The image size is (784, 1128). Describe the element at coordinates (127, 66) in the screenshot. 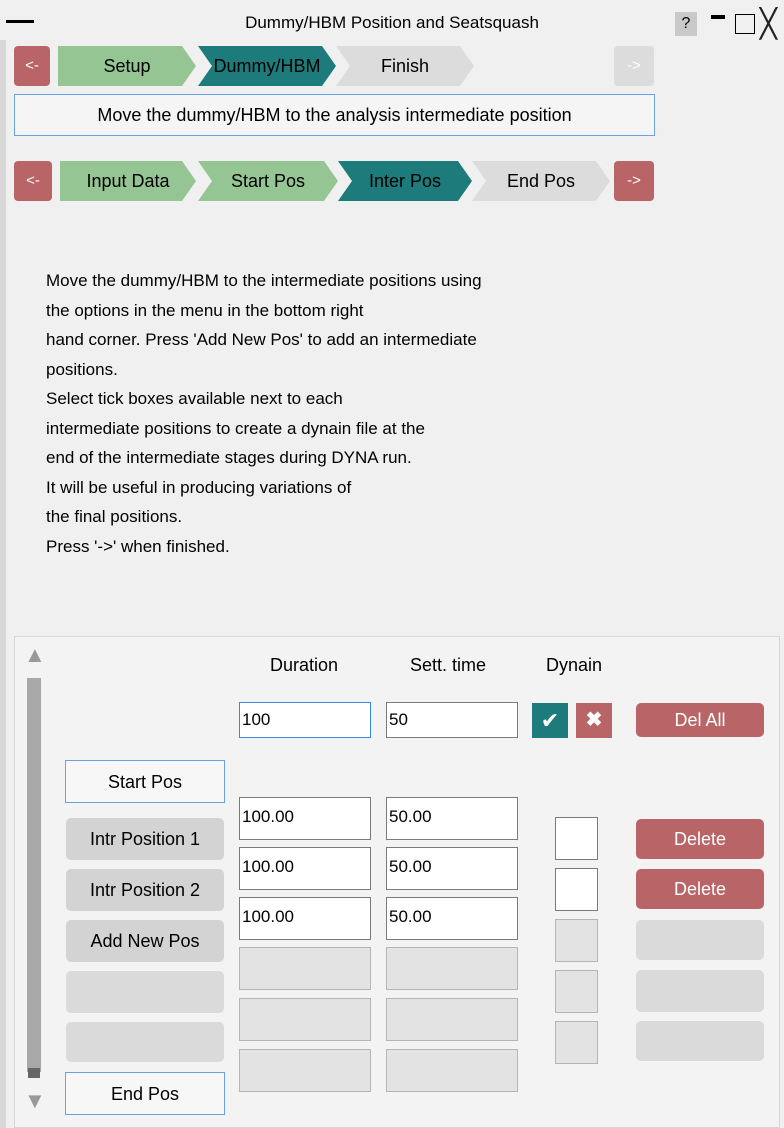

I see `step-setup: Setup` at that location.